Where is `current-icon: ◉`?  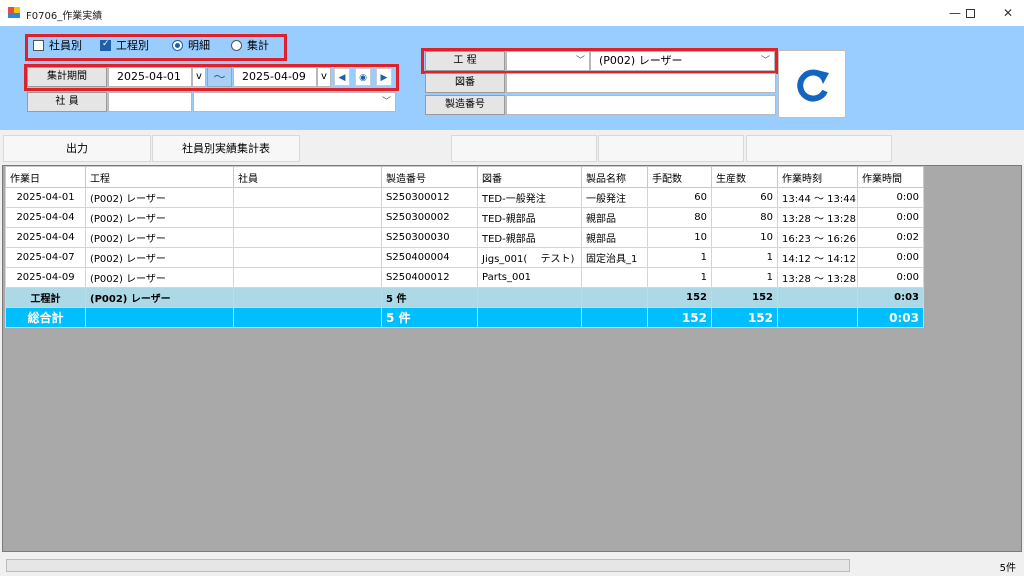
current-icon: ◉ is located at coordinates (363, 77).